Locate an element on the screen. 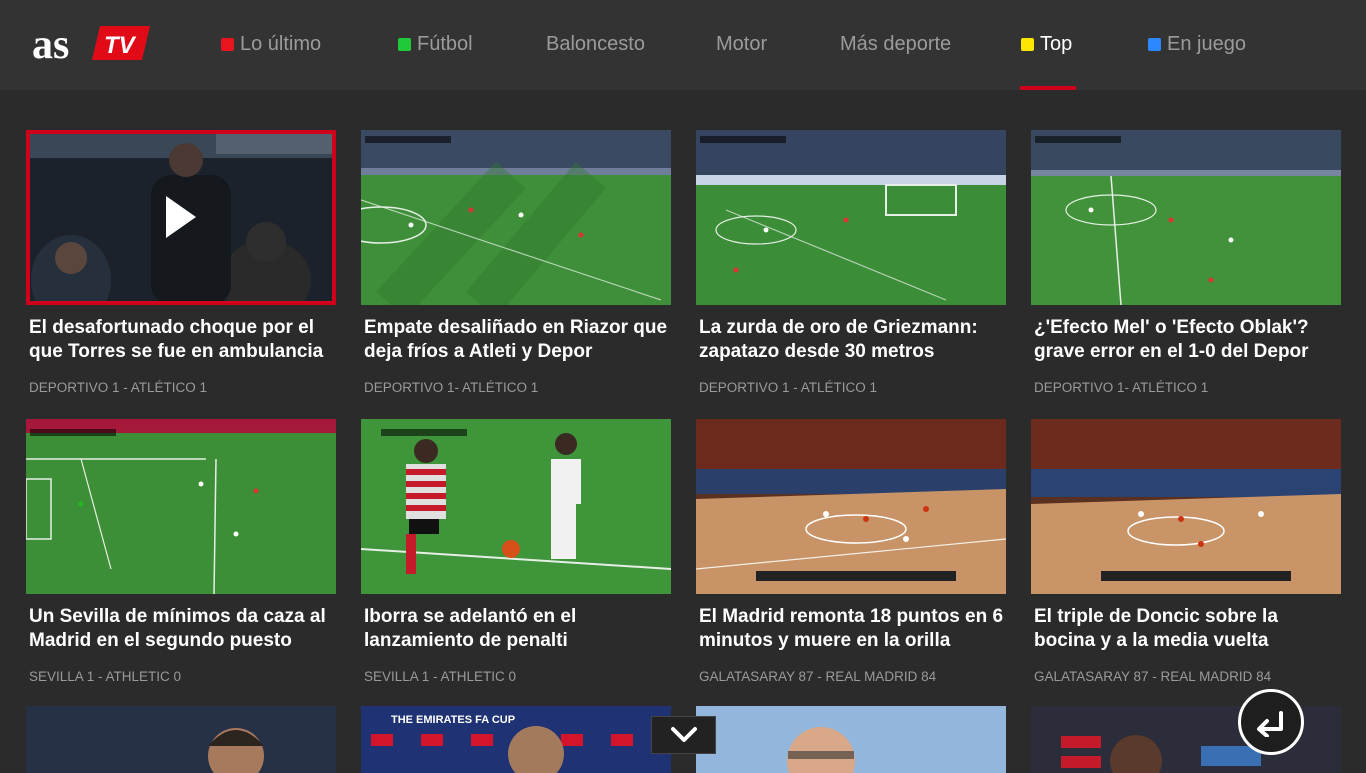 Image resolution: width=1366 pixels, height=773 pixels. nav-label: Lo último is located at coordinates (281, 44).